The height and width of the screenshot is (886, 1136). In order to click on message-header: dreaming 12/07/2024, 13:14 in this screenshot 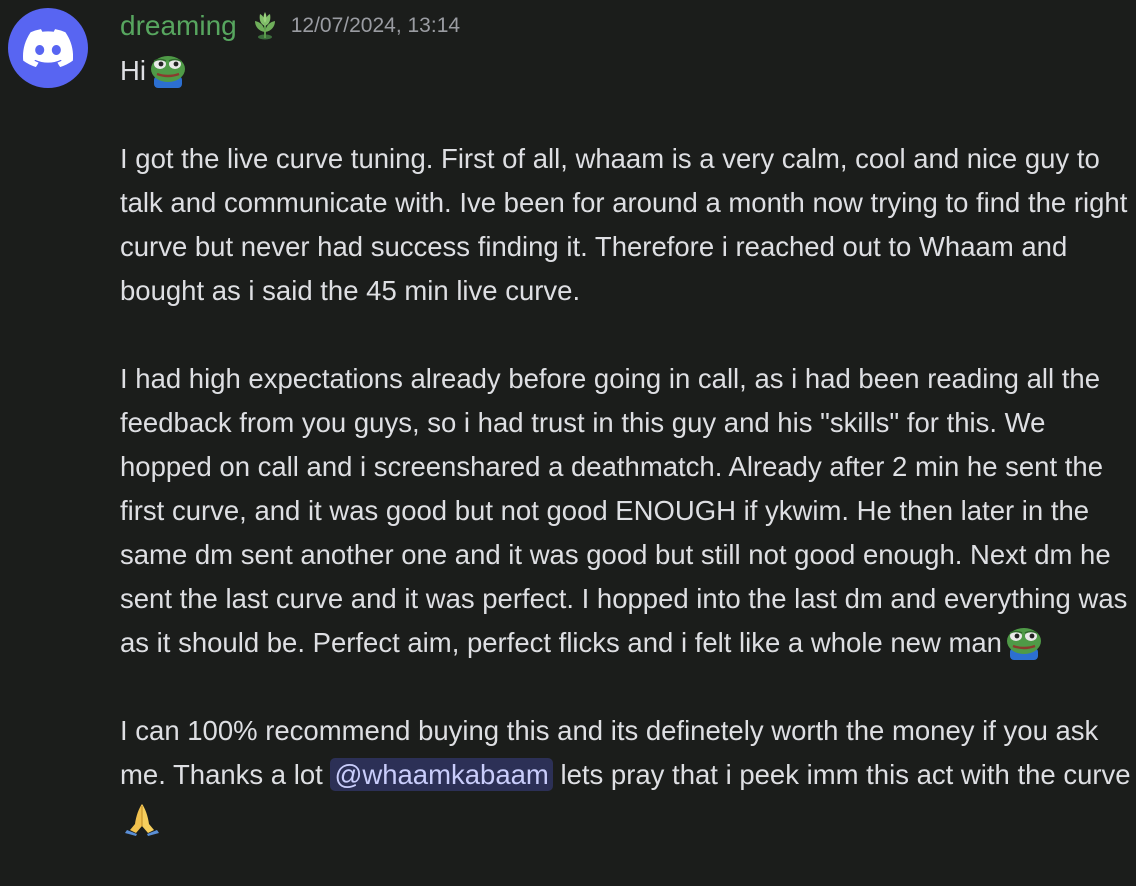, I will do `click(290, 26)`.